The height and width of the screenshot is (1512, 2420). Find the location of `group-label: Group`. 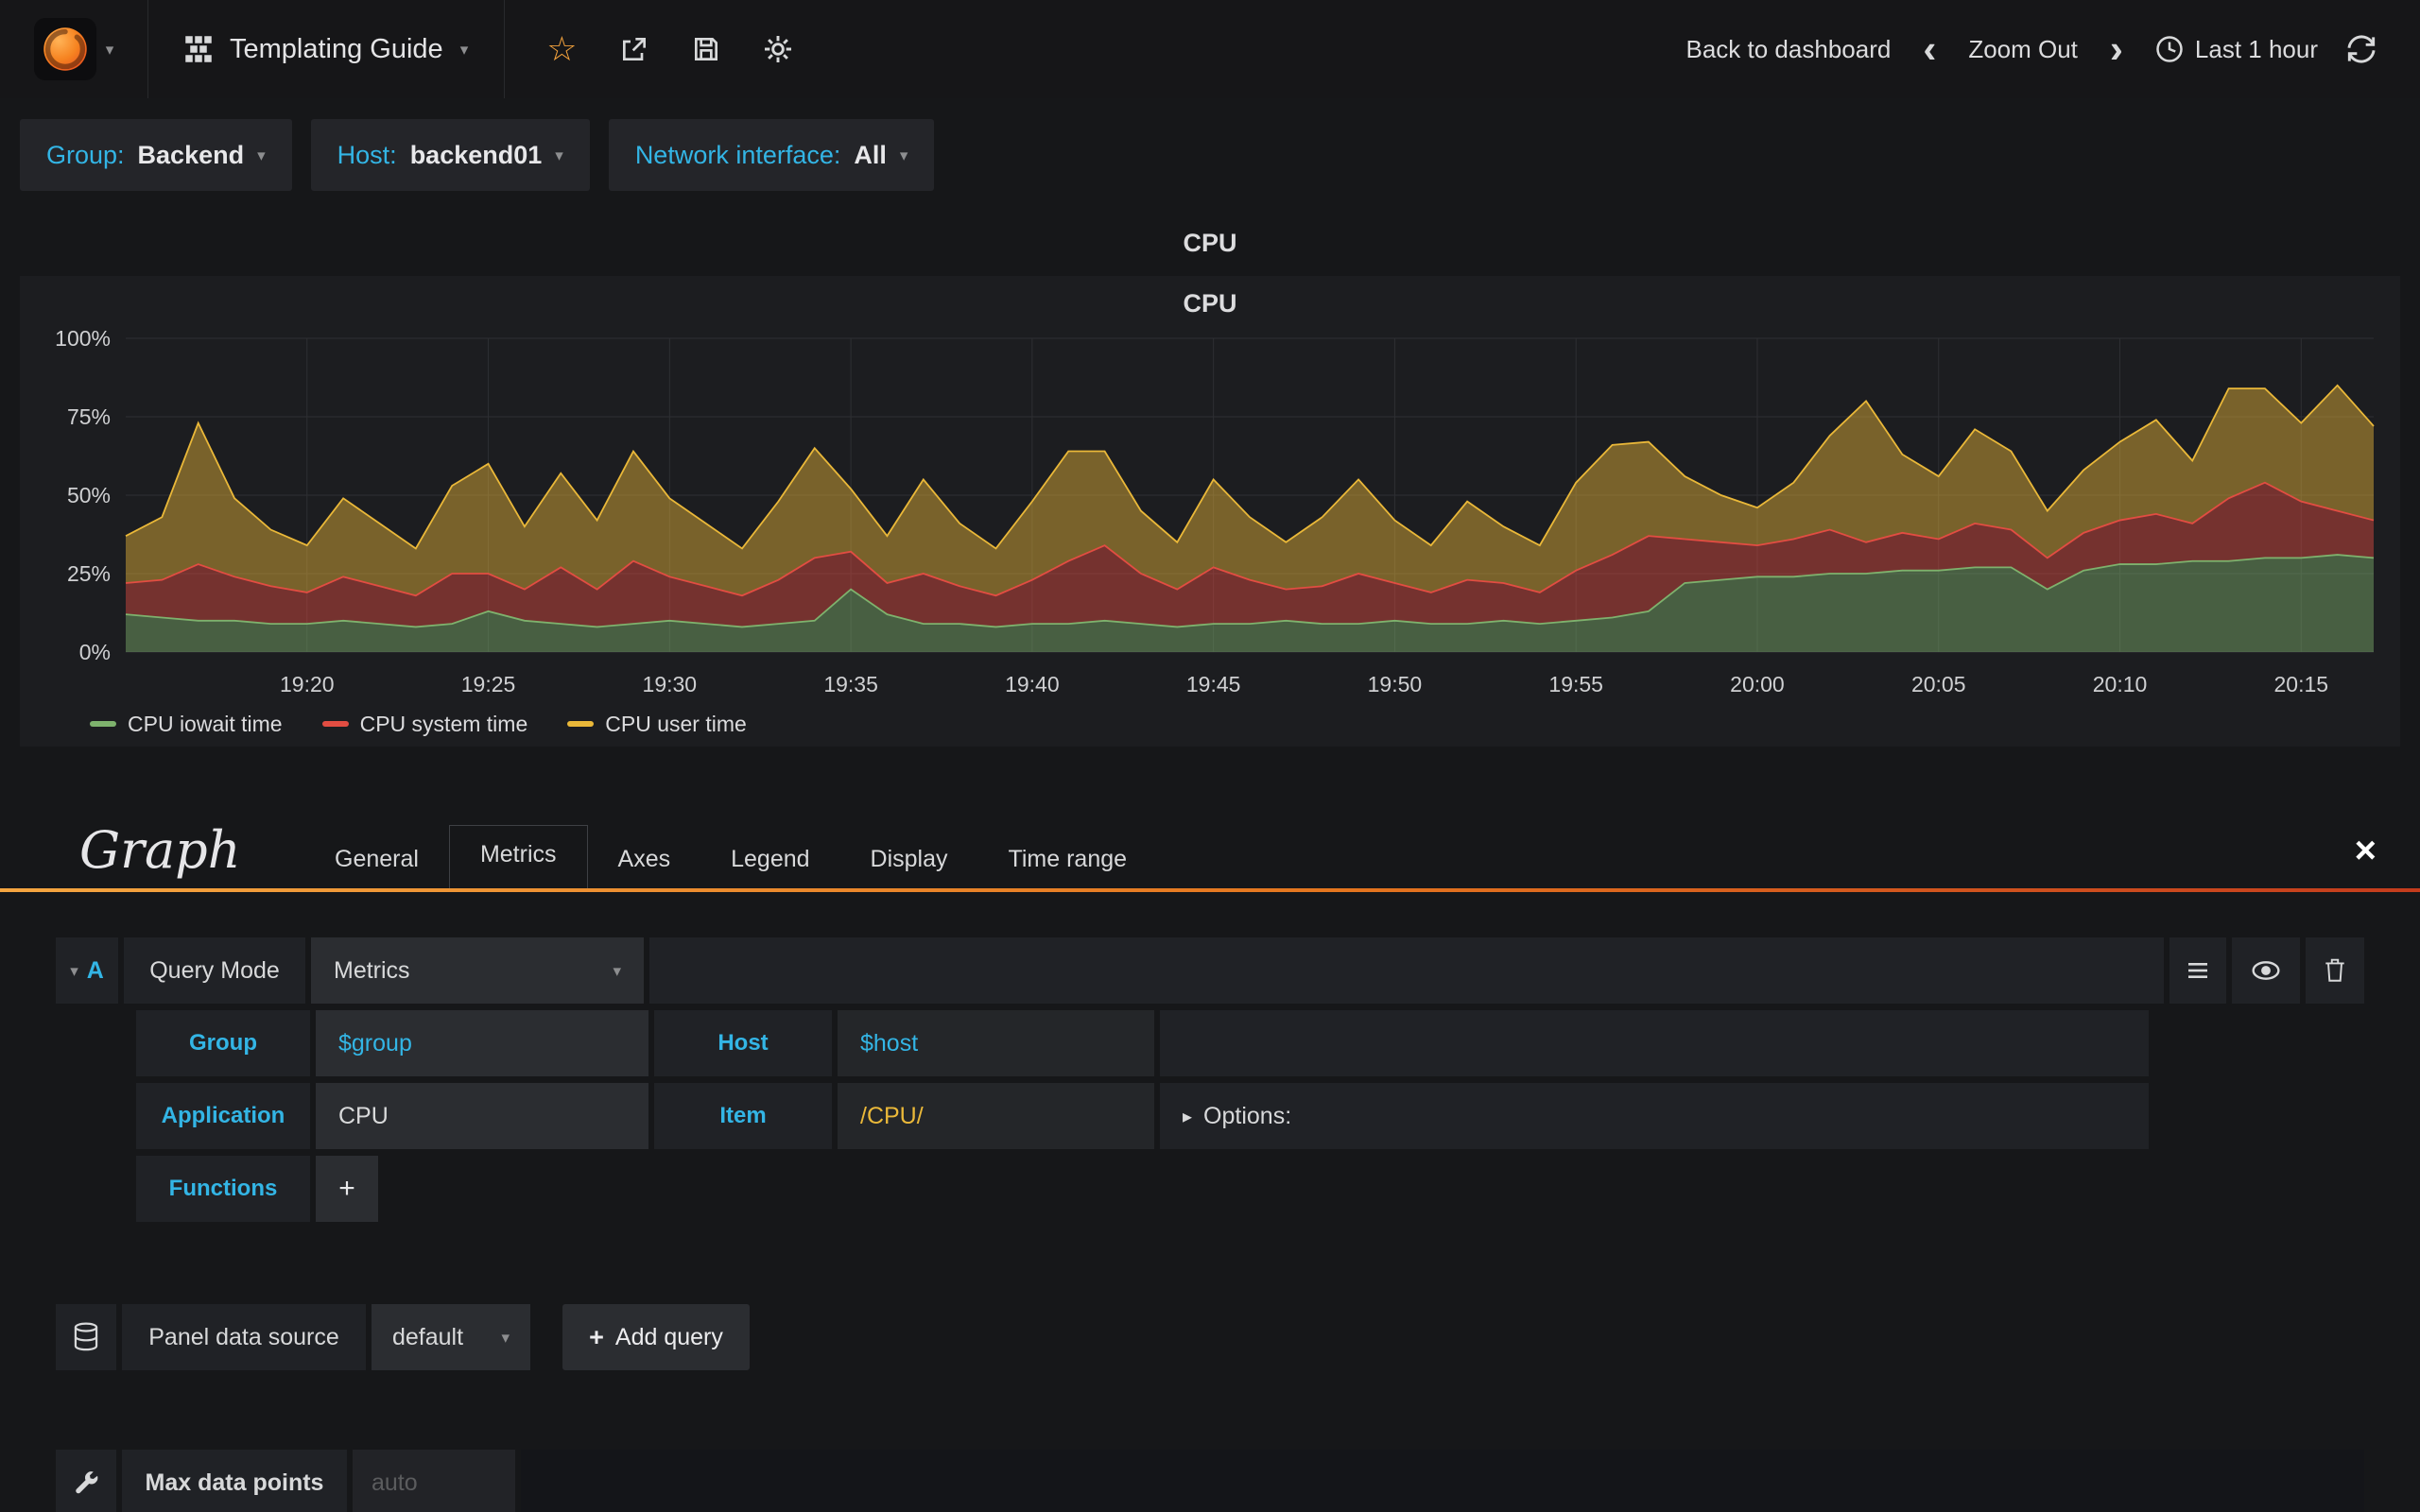

group-label: Group is located at coordinates (223, 1043).